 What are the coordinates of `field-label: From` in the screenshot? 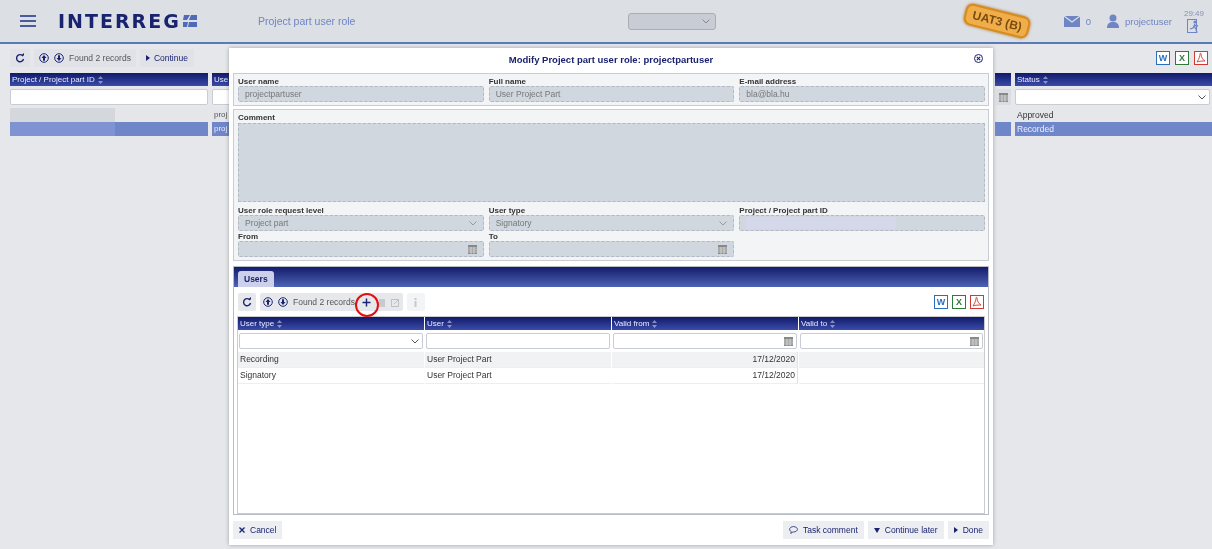 It's located at (248, 236).